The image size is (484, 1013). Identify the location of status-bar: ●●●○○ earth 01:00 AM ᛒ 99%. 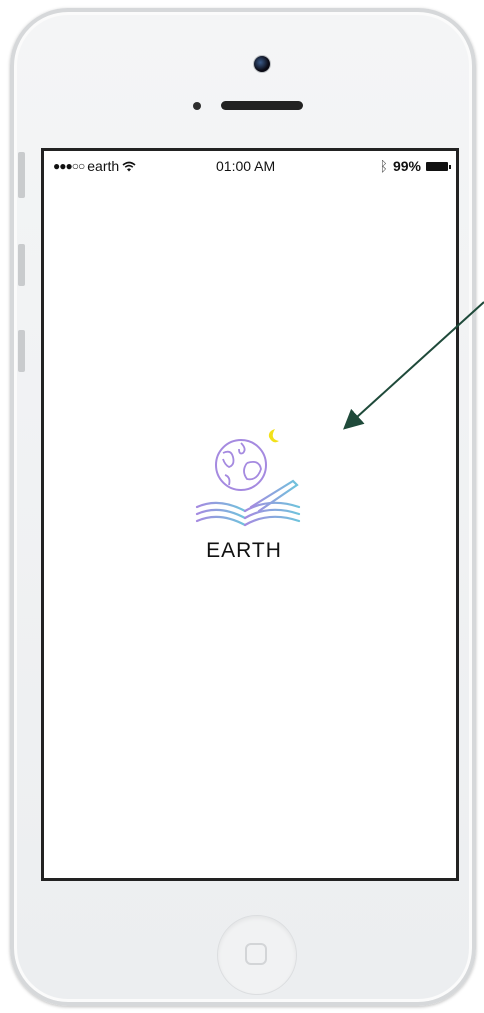
(250, 166).